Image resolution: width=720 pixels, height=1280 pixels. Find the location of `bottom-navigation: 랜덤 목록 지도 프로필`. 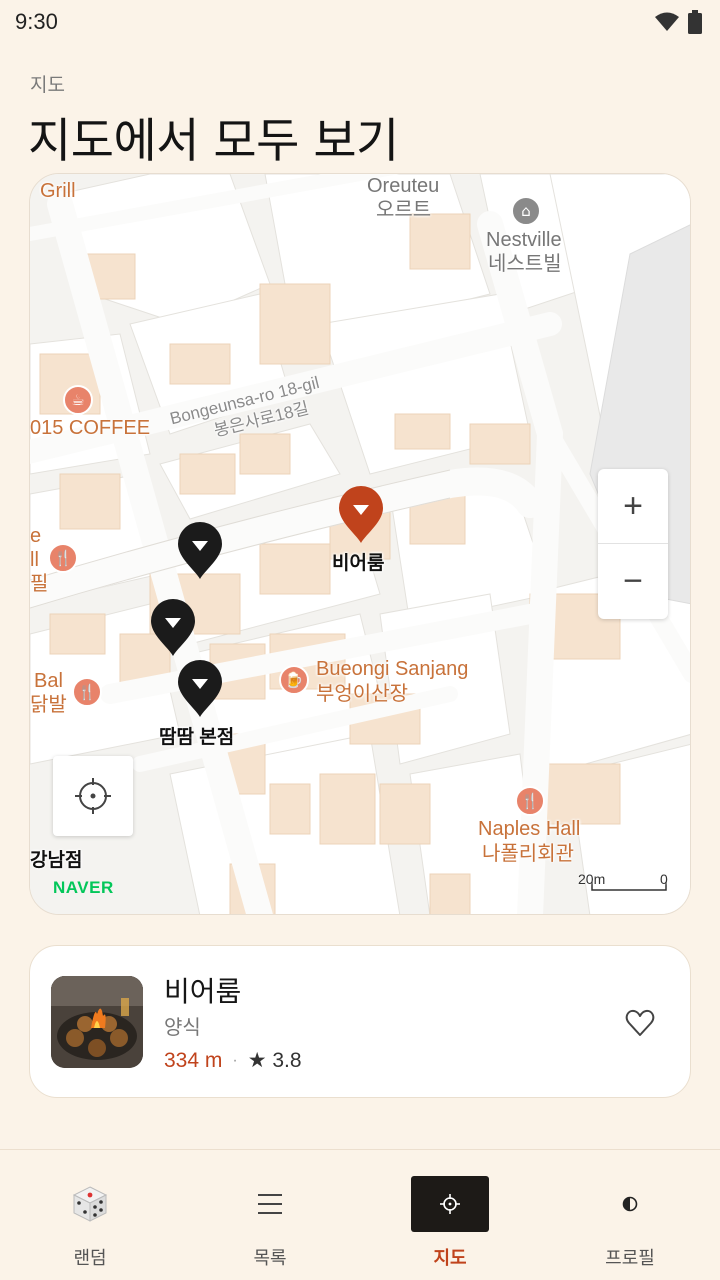

bottom-navigation: 랜덤 목록 지도 프로필 is located at coordinates (360, 1214).